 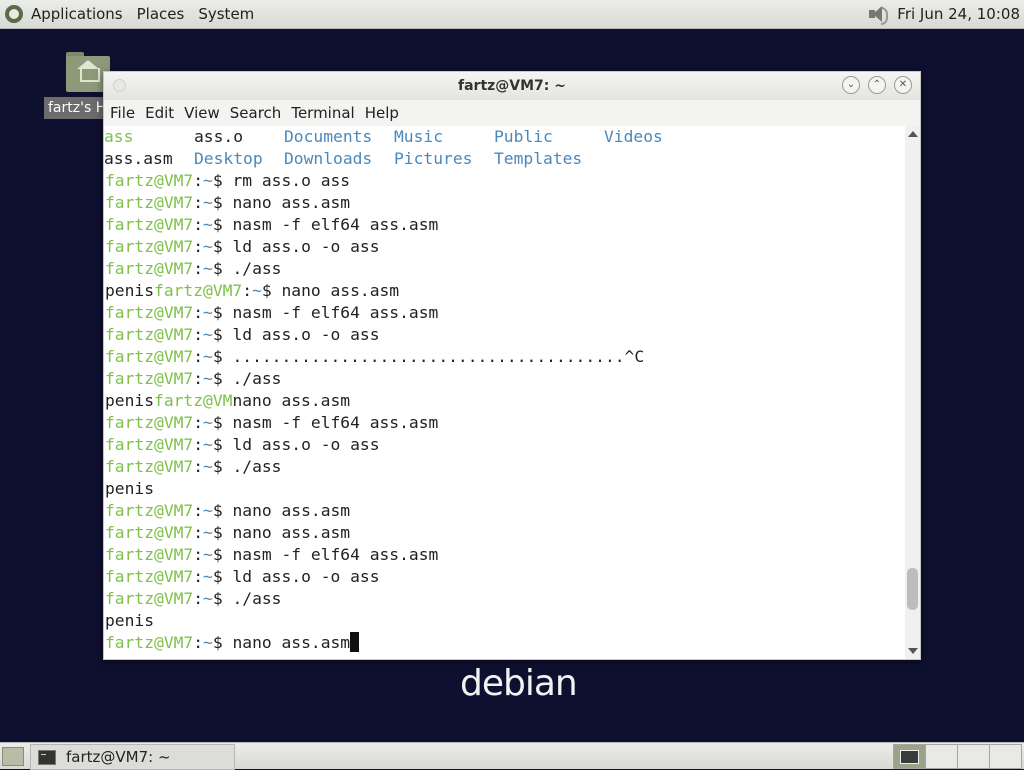 What do you see at coordinates (322, 113) in the screenshot?
I see `menu-terminal: Terminal` at bounding box center [322, 113].